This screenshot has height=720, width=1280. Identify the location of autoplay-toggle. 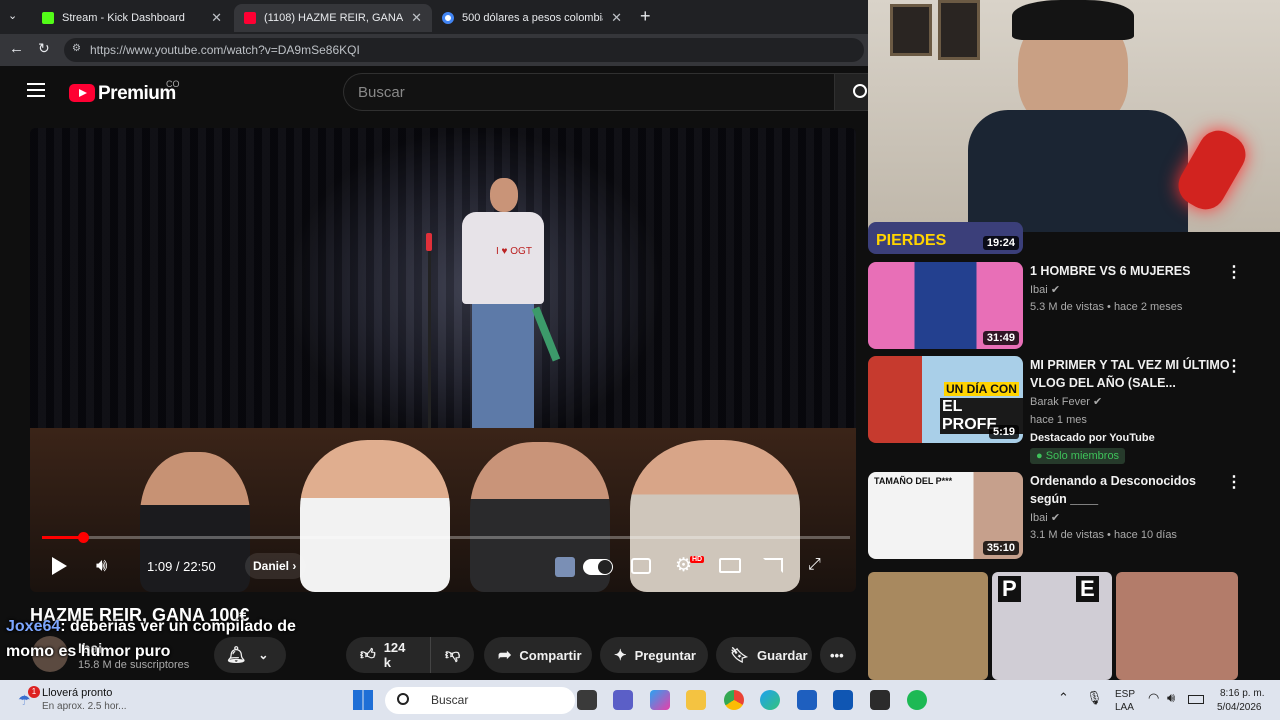
(598, 567).